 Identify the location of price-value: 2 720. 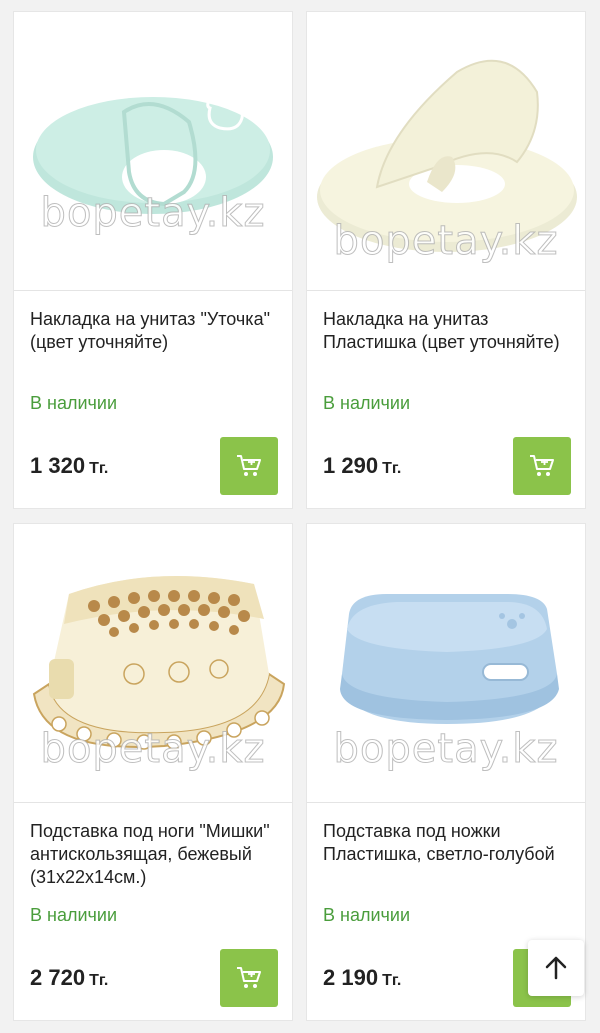
(58, 977).